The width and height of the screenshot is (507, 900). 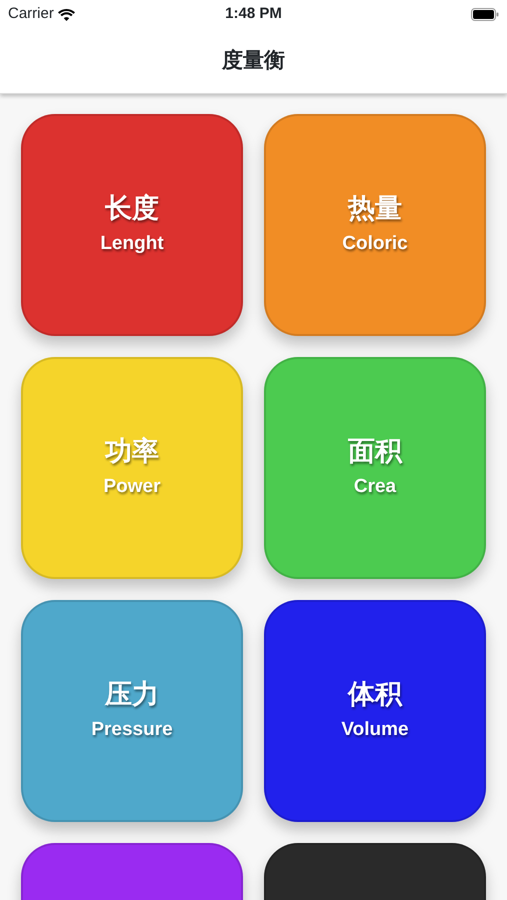 I want to click on wifi-icon, so click(x=66, y=14).